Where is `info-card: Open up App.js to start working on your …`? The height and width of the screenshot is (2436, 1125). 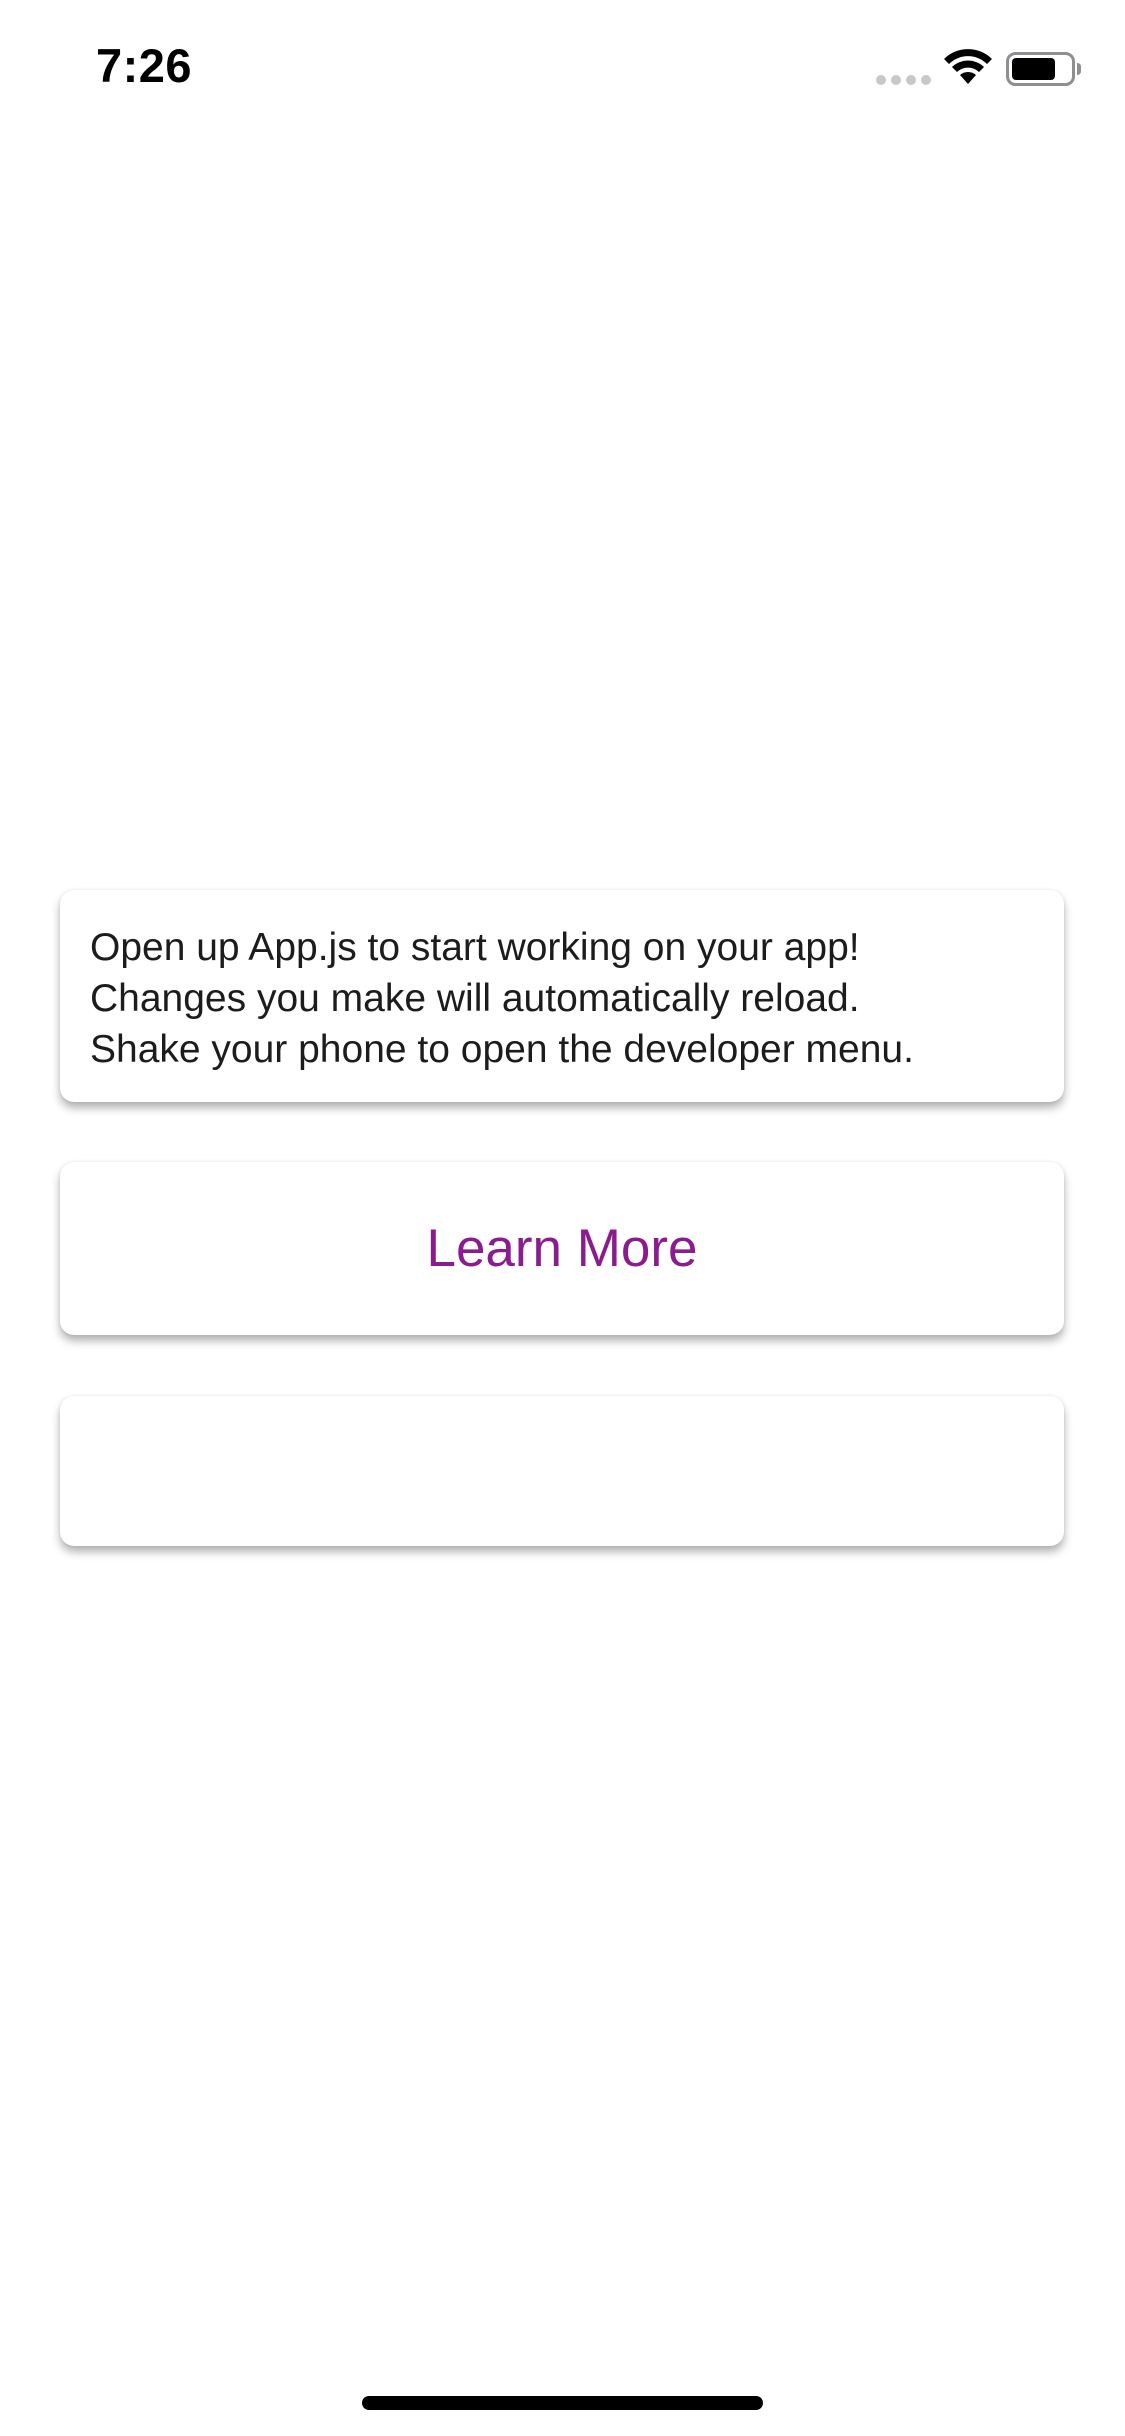 info-card: Open up App.js to start working on your … is located at coordinates (562, 996).